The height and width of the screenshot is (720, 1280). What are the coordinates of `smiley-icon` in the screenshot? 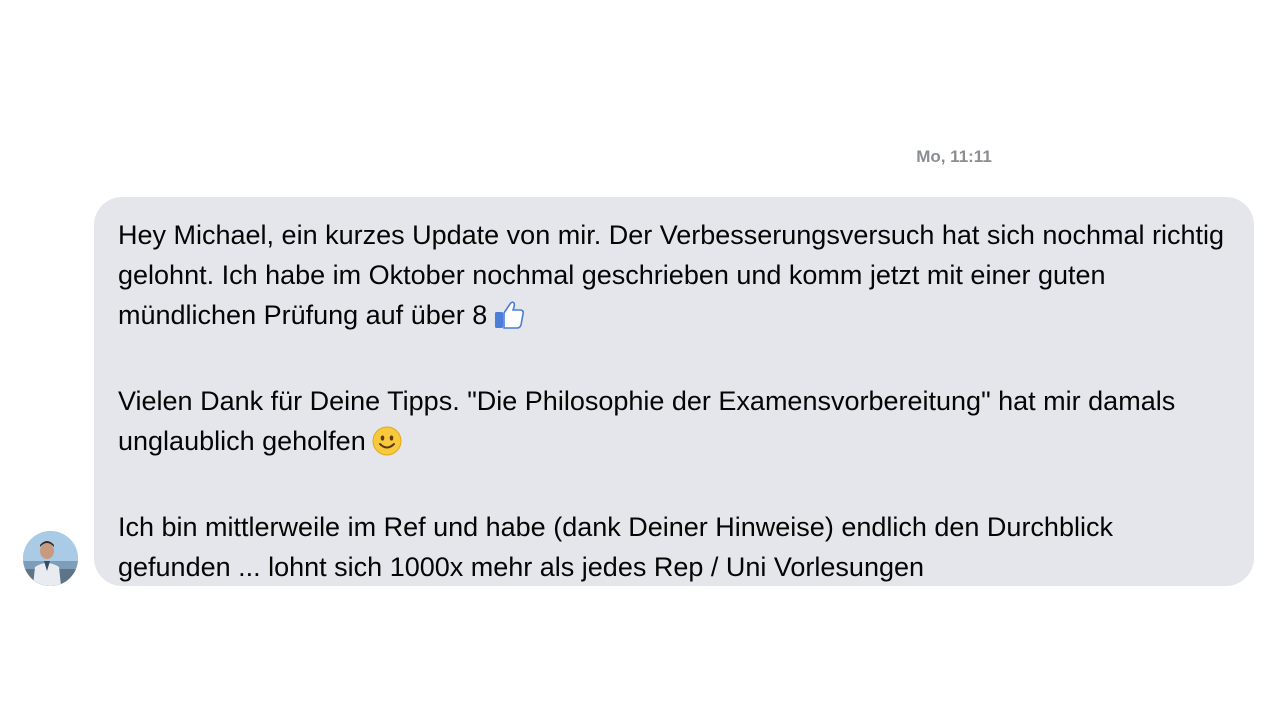 It's located at (387, 446).